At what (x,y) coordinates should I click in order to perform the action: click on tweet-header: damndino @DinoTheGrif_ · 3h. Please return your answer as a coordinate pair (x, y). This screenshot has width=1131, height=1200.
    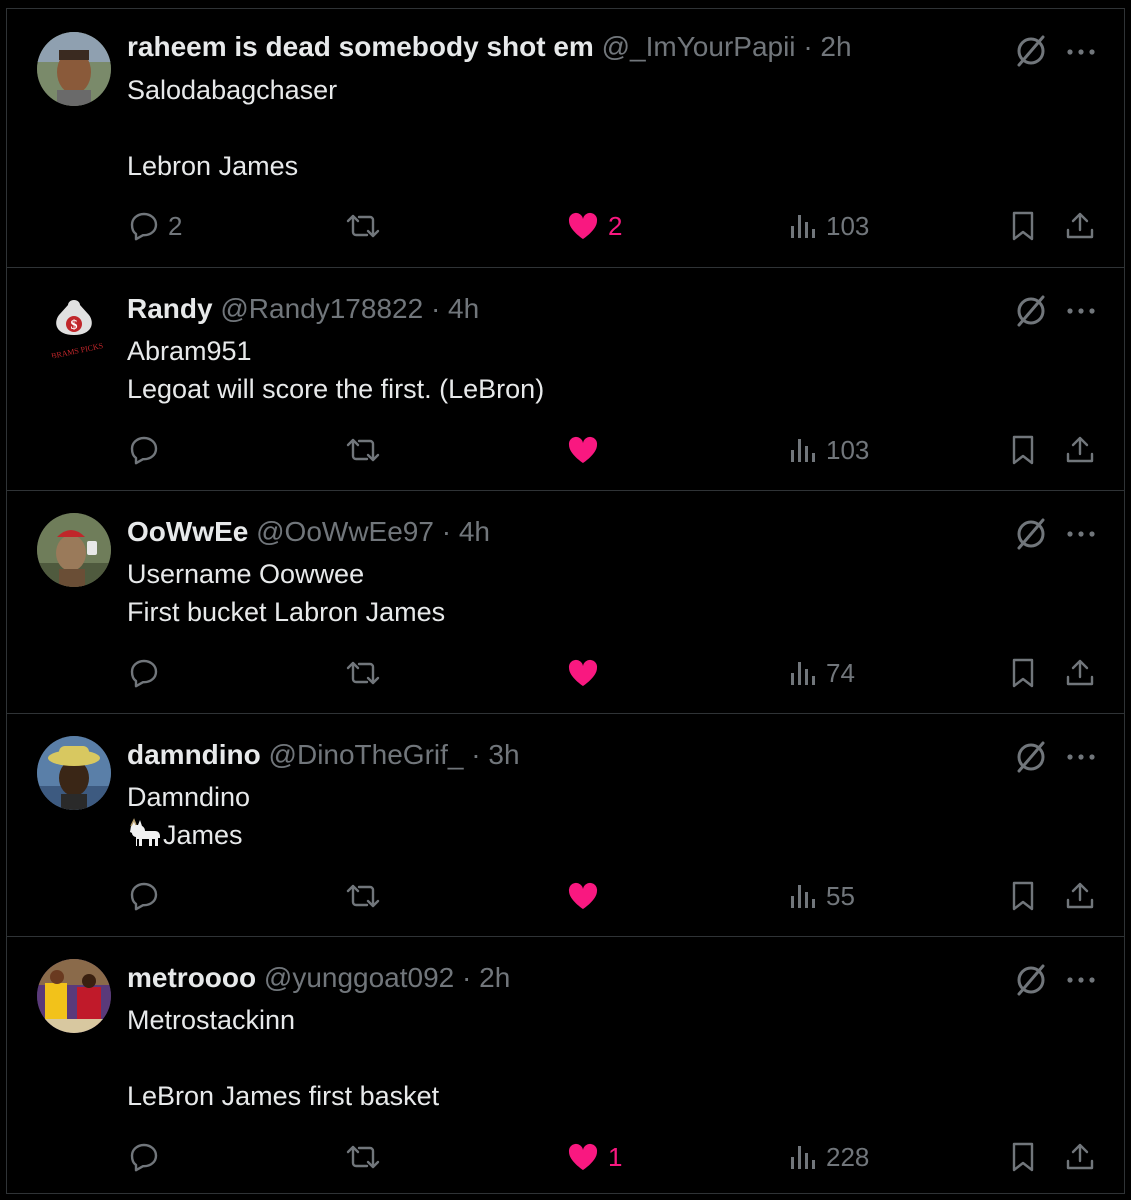
    Looking at the image, I should click on (323, 755).